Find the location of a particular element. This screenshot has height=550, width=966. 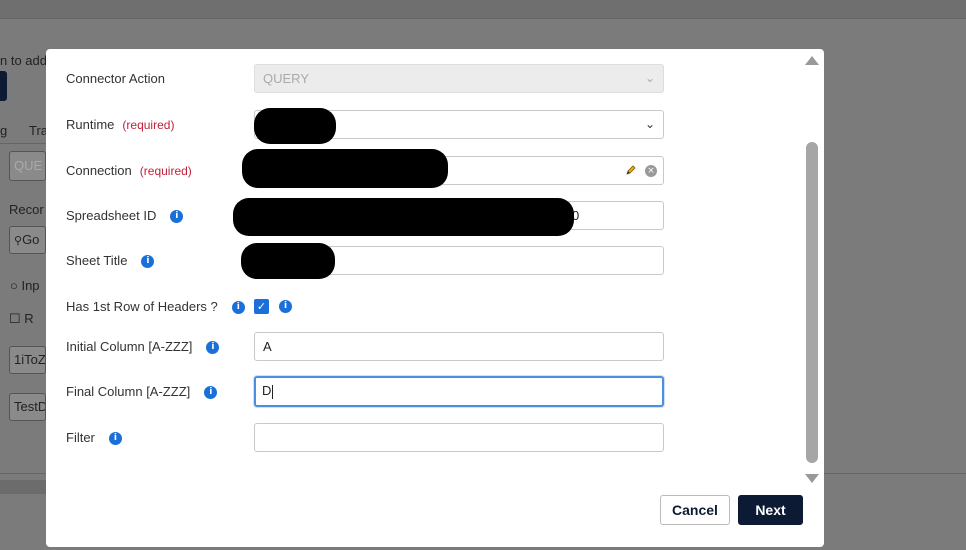

edit-pencil-icon is located at coordinates (631, 170).